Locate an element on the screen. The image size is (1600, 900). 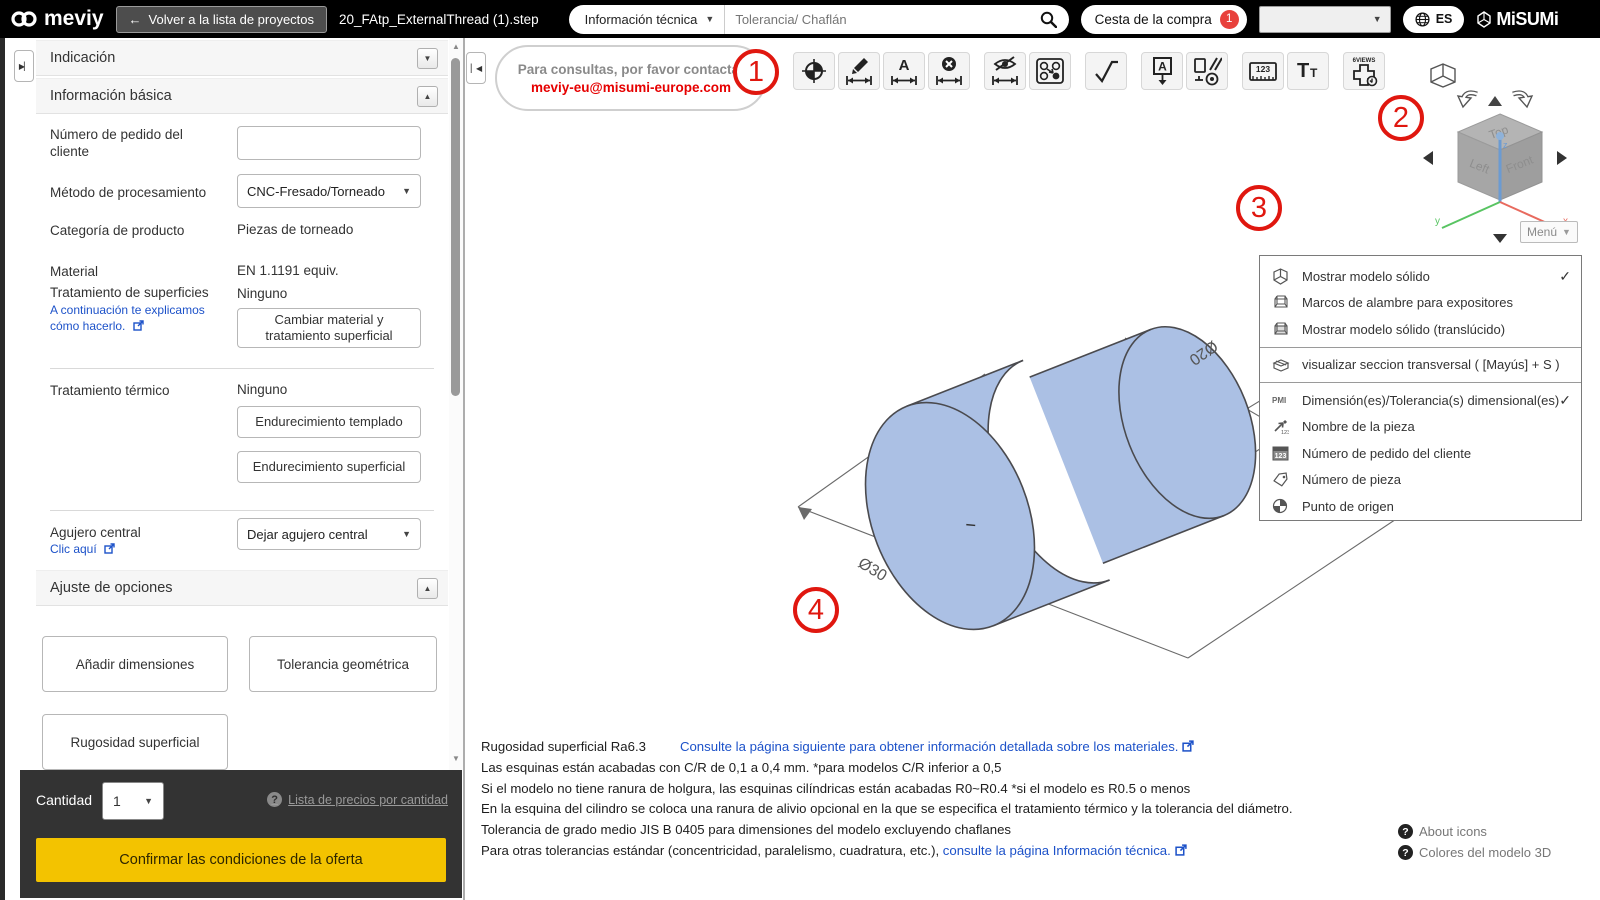
wireframe-cube-icon is located at coordinates (1287, 302).